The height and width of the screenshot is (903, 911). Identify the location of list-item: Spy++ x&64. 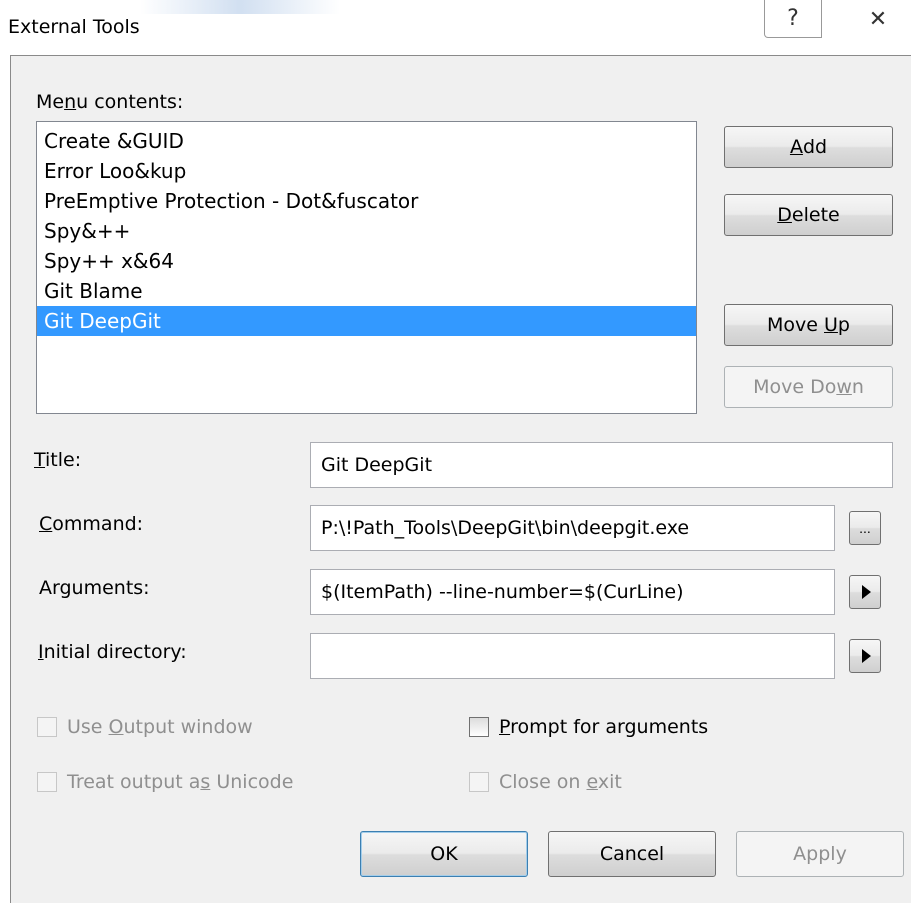
(366, 261).